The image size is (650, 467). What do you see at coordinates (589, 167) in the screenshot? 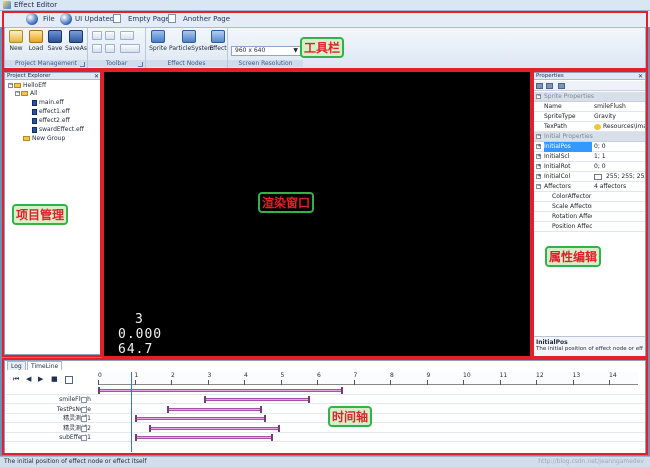
I see `property-row: + InitialRot 0; 0` at bounding box center [589, 167].